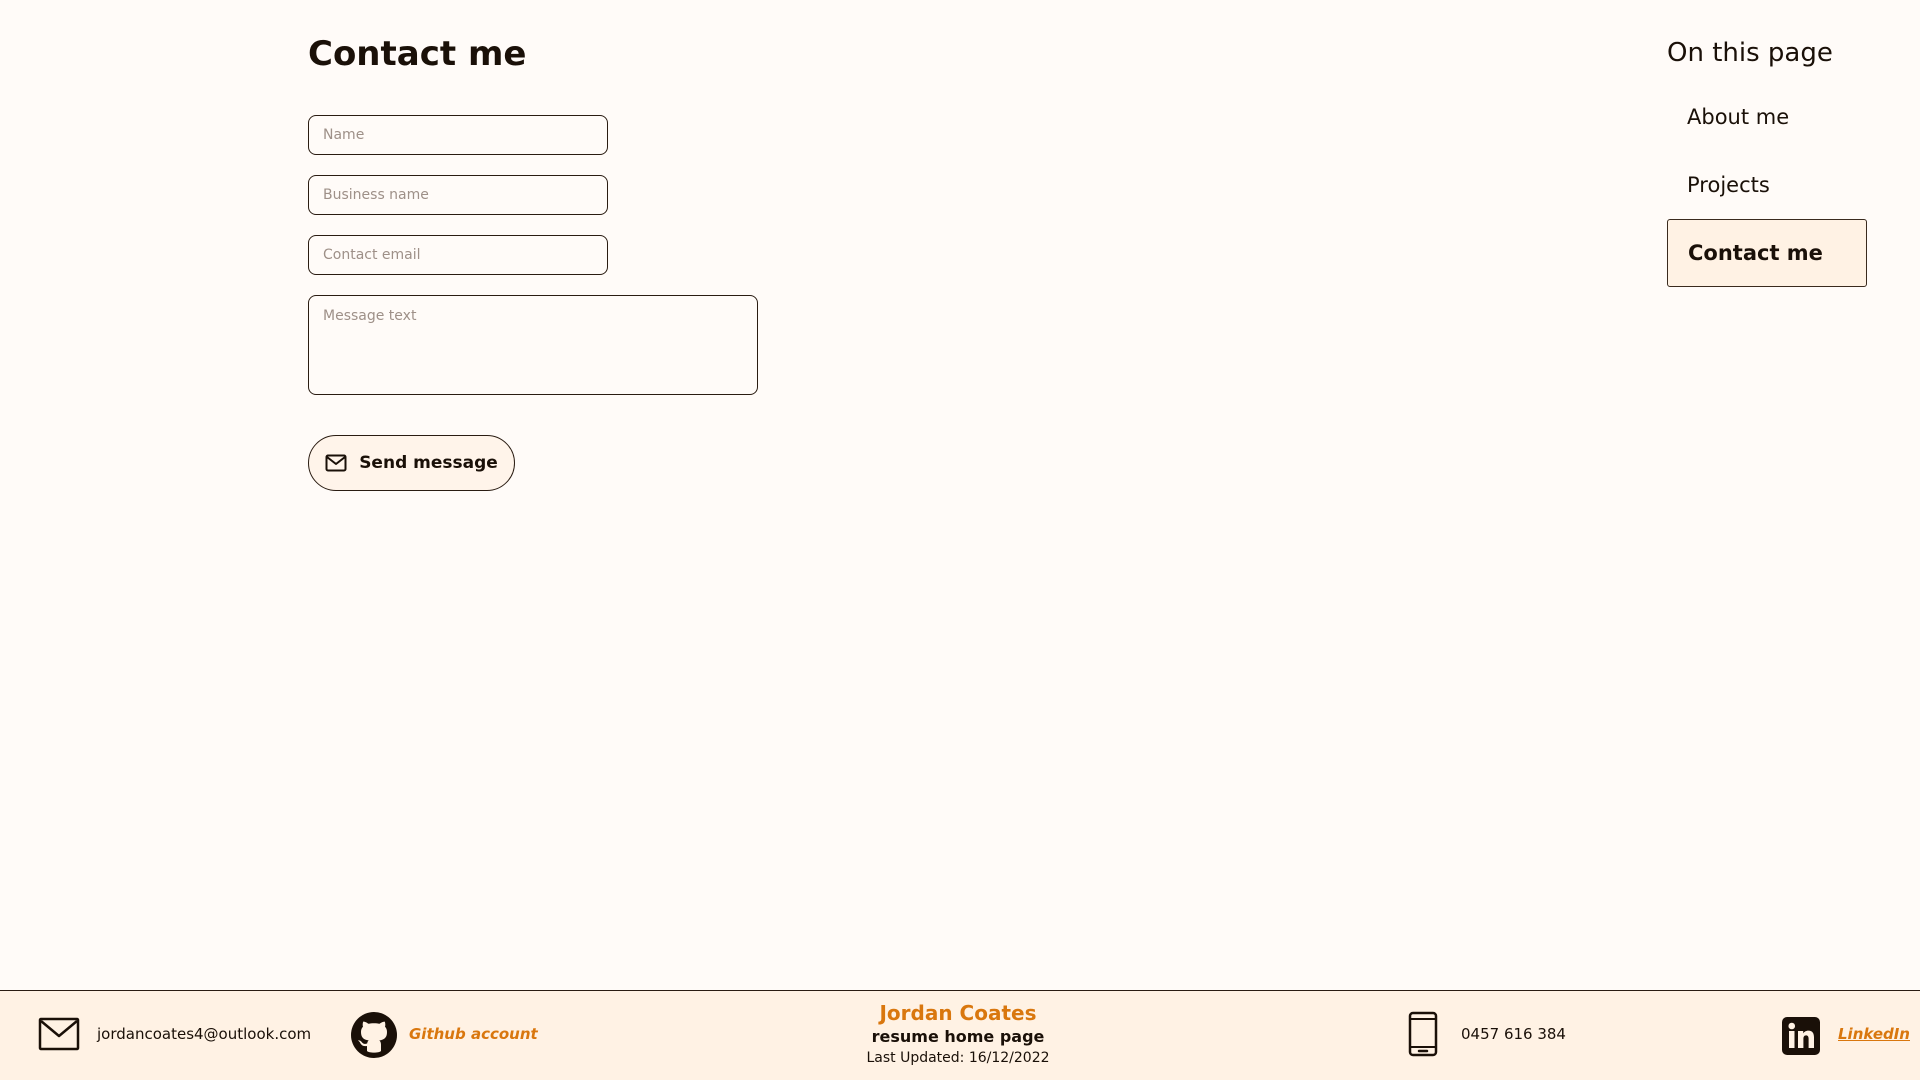 This screenshot has height=1080, width=1920. Describe the element at coordinates (428, 463) in the screenshot. I see `send-message-label: Send message` at that location.